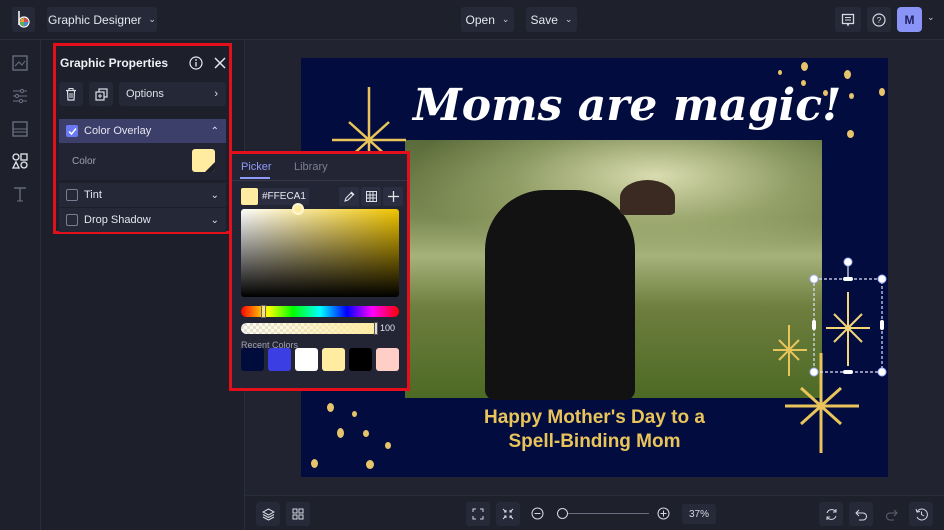  I want to click on shrink-button, so click(508, 514).